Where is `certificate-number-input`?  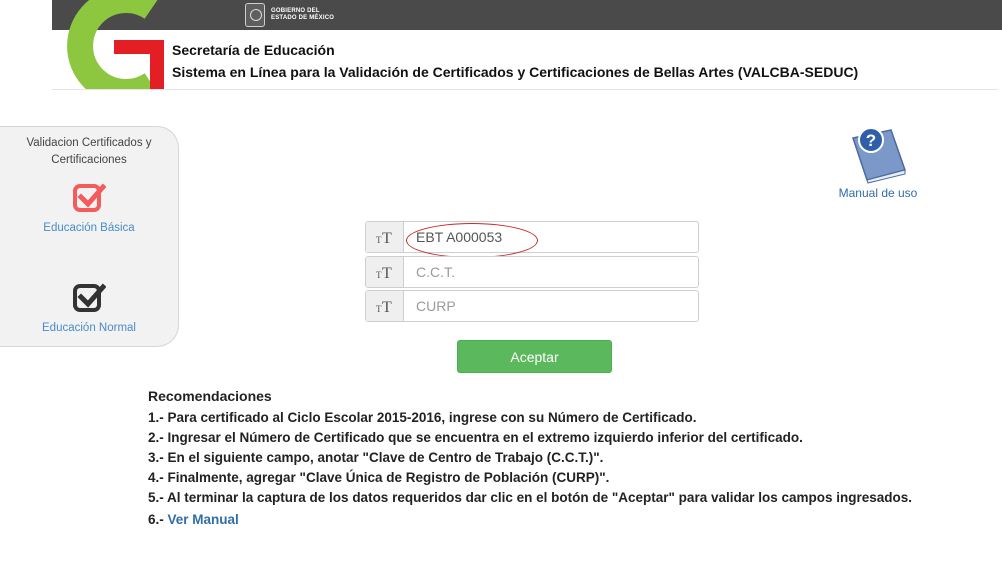 certificate-number-input is located at coordinates (551, 237).